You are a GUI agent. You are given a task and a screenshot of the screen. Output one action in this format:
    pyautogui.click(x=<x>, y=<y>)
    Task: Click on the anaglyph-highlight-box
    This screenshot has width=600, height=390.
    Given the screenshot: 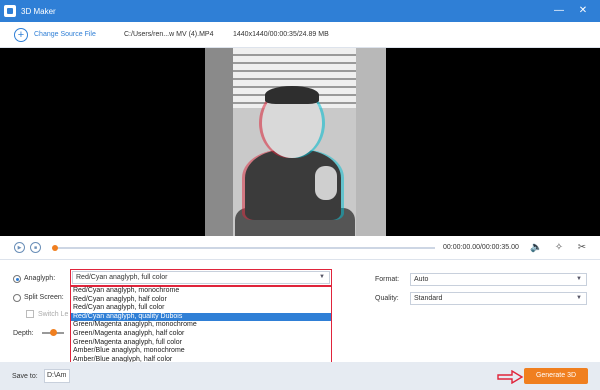 What is the action you would take?
    pyautogui.click(x=201, y=277)
    